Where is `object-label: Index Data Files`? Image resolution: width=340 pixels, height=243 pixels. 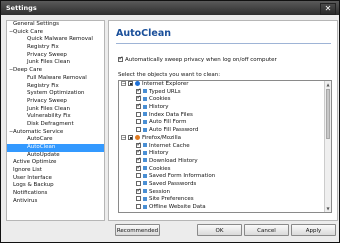
object-label: Index Data Files is located at coordinates (171, 114).